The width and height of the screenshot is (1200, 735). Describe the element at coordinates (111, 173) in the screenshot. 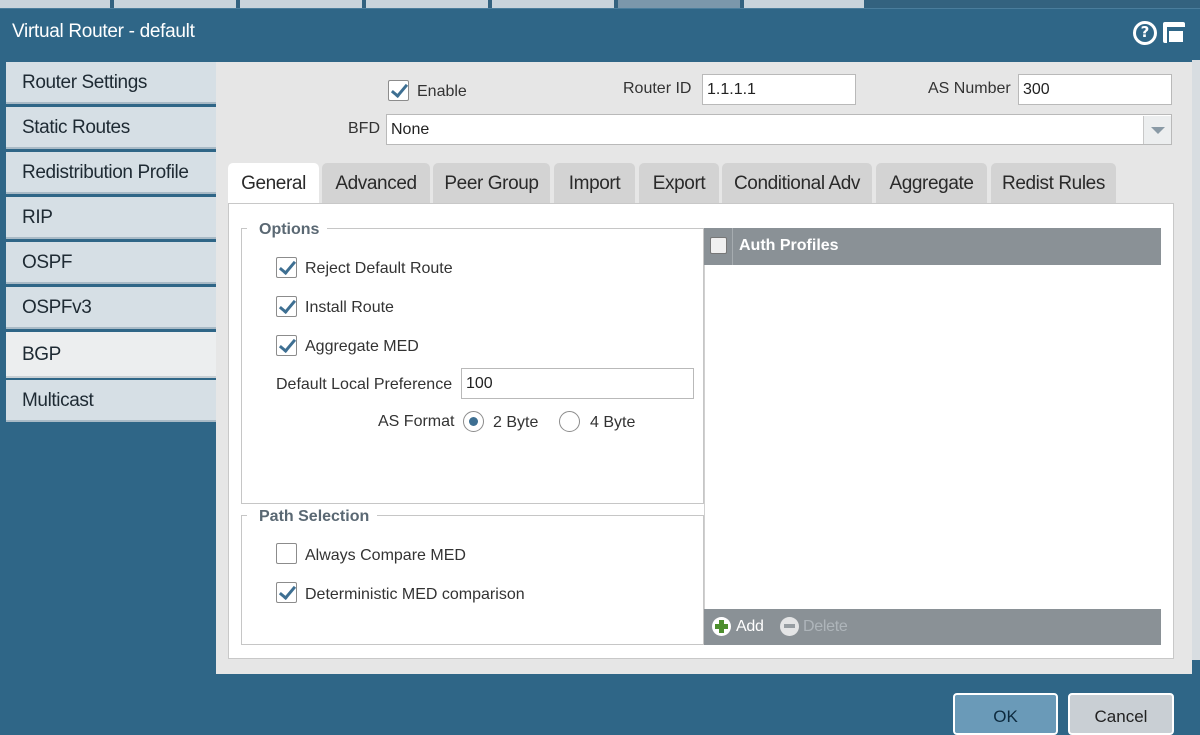

I see `sidebar-item-redistribution-profile: Redistribution Profile` at that location.